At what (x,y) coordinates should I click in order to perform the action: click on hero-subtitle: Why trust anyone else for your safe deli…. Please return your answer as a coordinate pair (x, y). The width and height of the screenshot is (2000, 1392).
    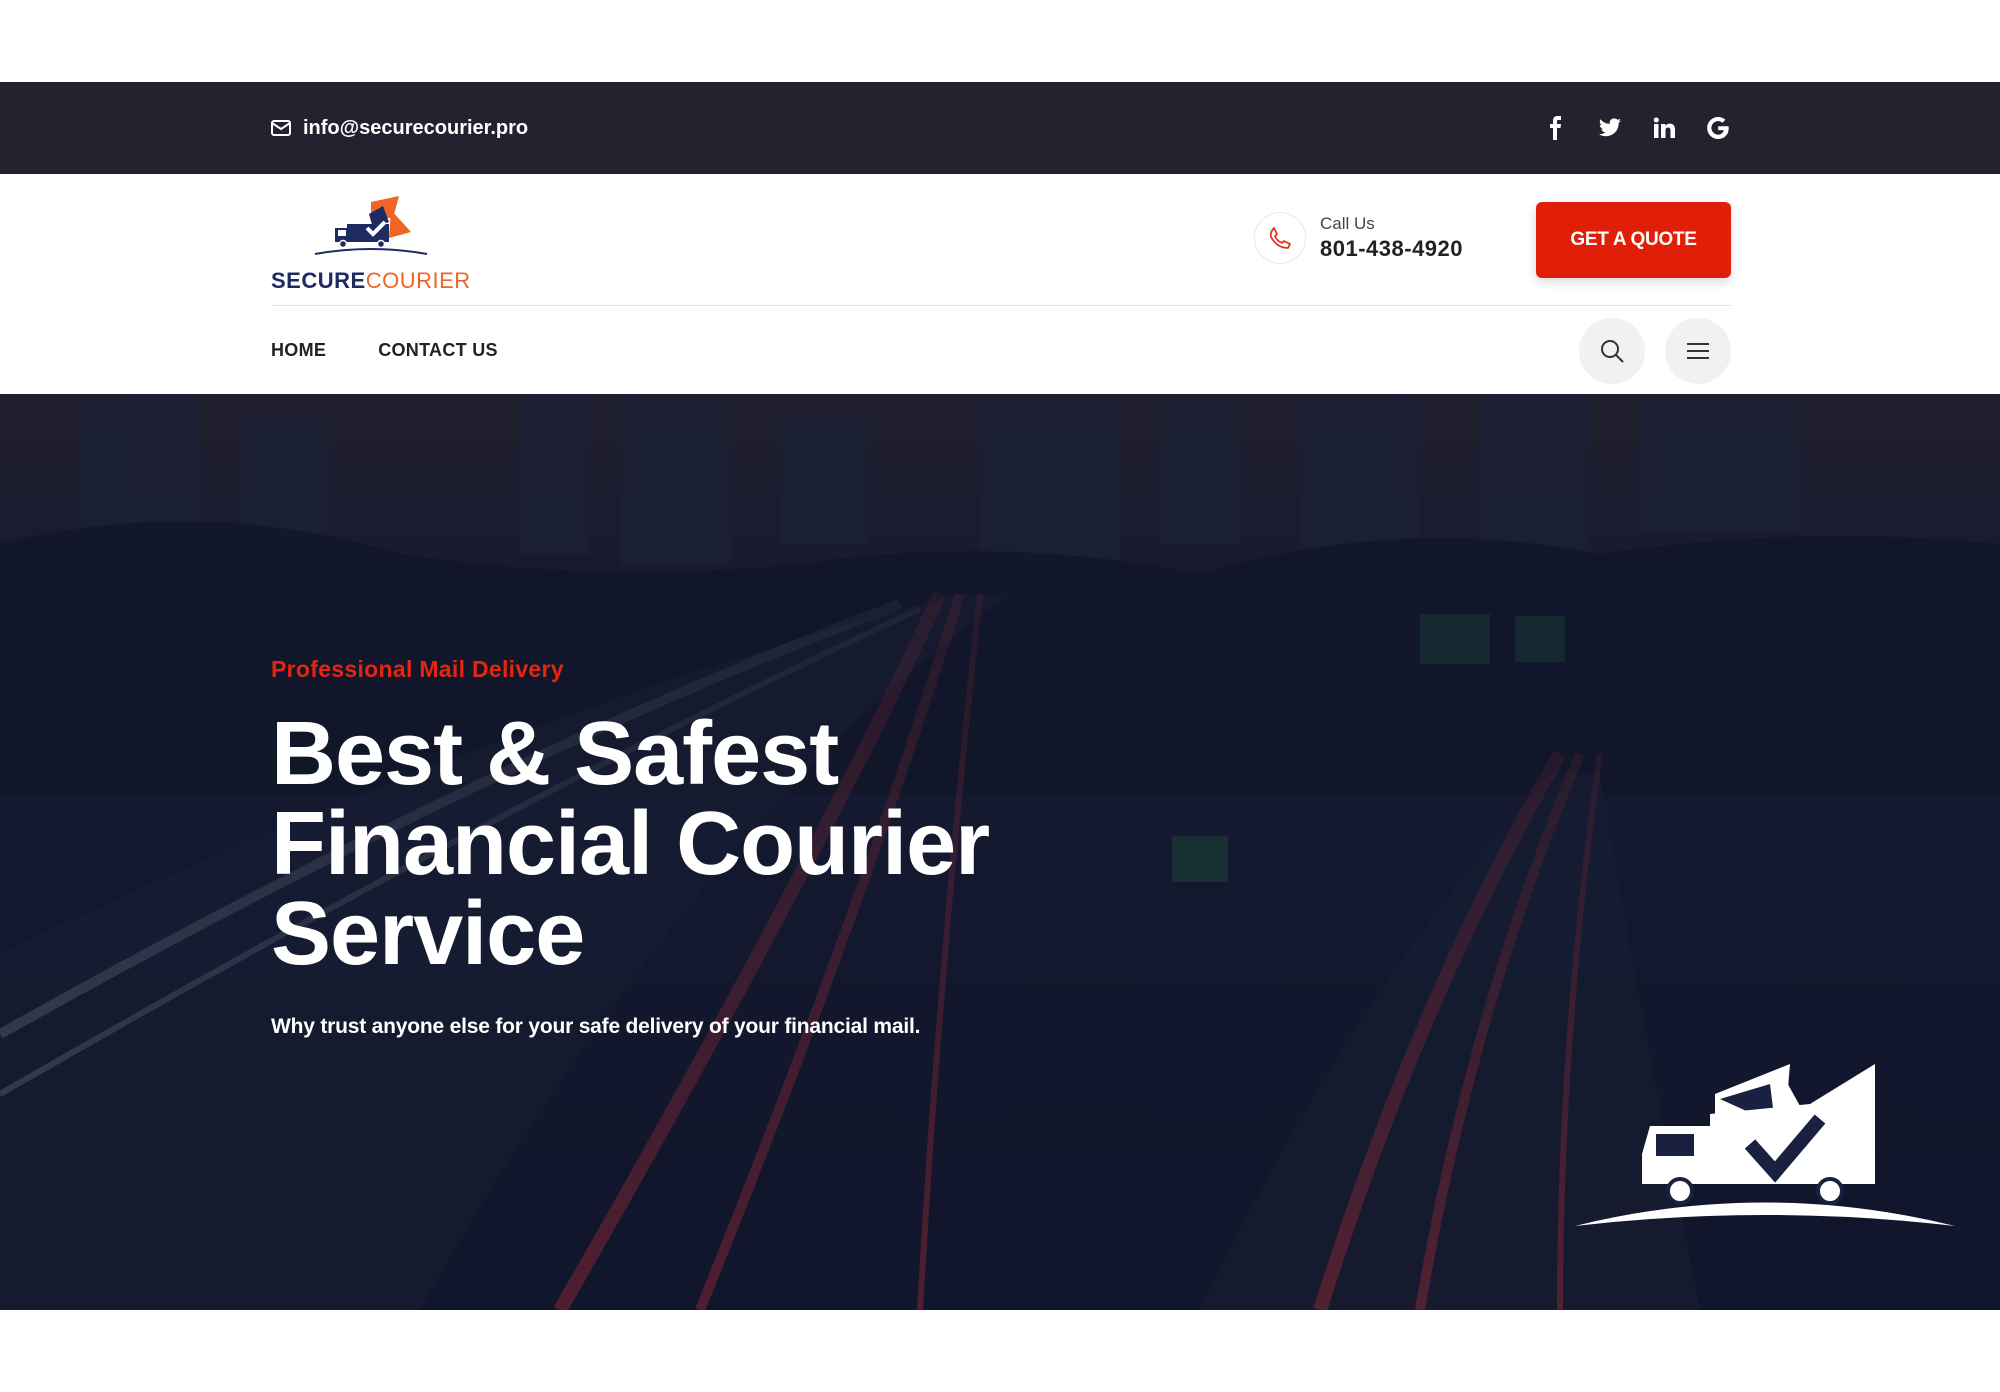
    Looking at the image, I should click on (596, 1026).